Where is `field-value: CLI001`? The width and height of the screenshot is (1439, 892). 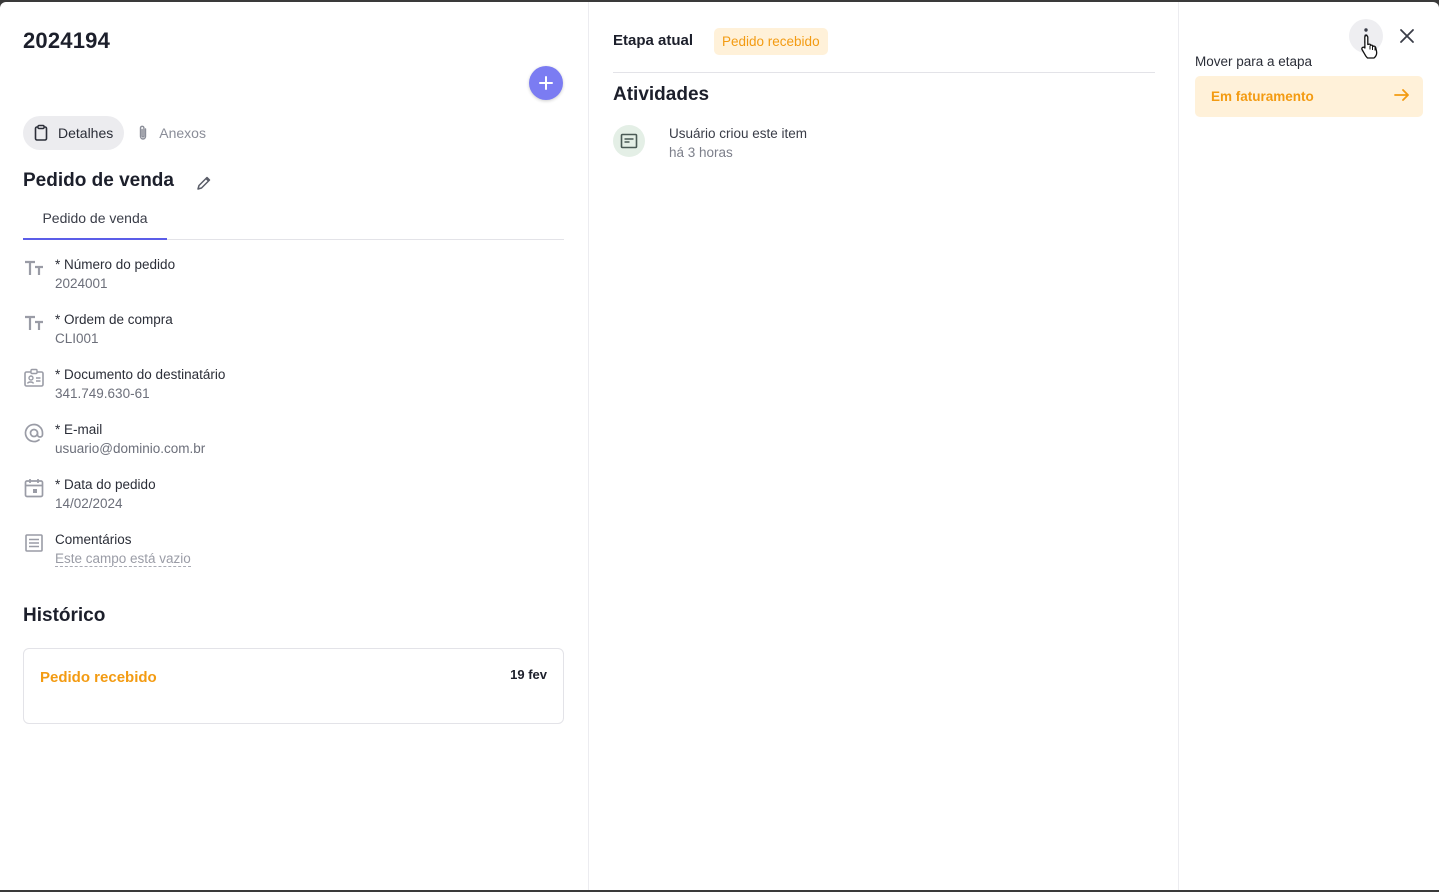
field-value: CLI001 is located at coordinates (77, 338).